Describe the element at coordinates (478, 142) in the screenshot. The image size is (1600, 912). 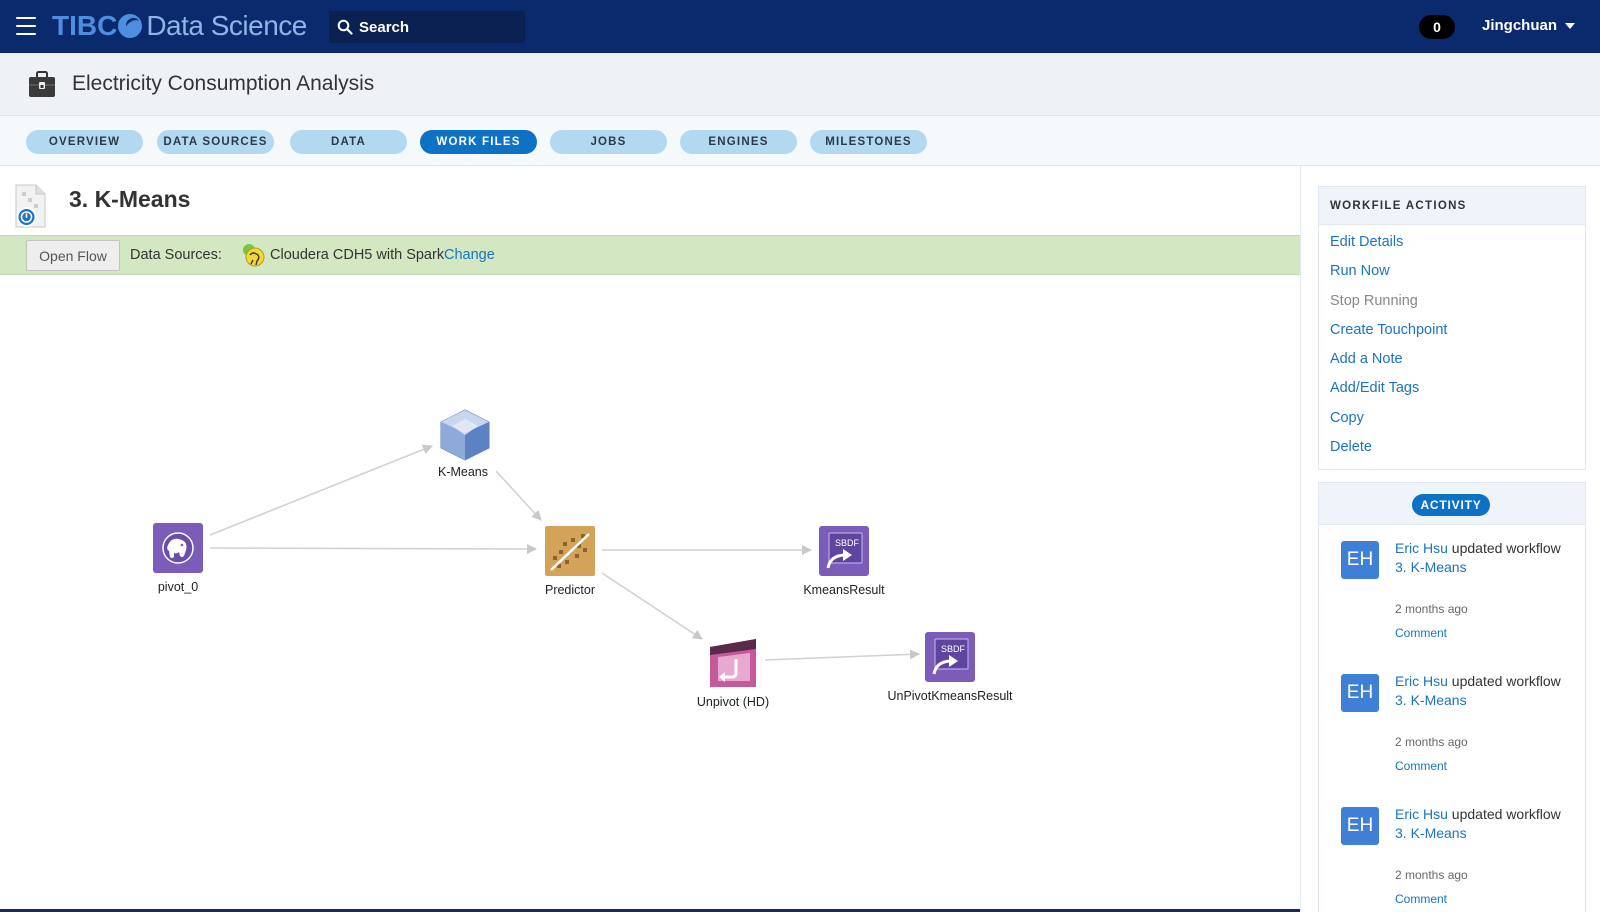
I see `tab-work-files: WORK FILES` at that location.